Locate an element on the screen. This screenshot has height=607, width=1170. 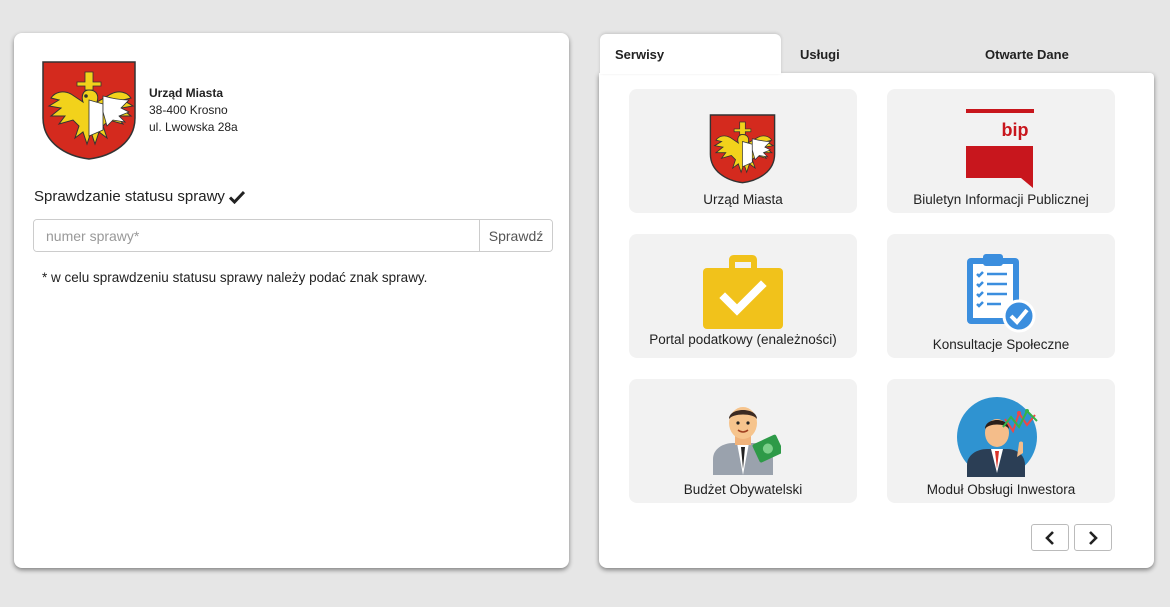
clipboard-check-icon is located at coordinates (1001, 293).